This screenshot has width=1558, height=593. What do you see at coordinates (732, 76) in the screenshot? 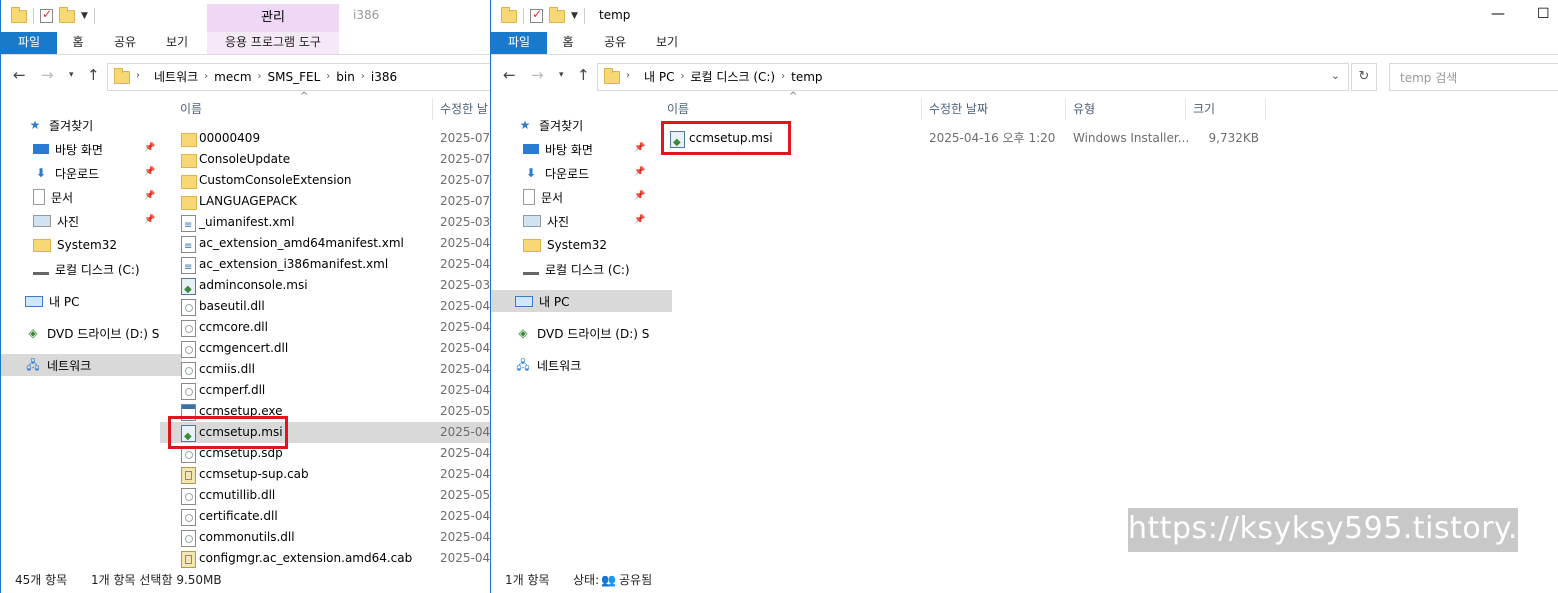
I see `breadcrumb-local-disk: 로컬 디스크 (C:)` at bounding box center [732, 76].